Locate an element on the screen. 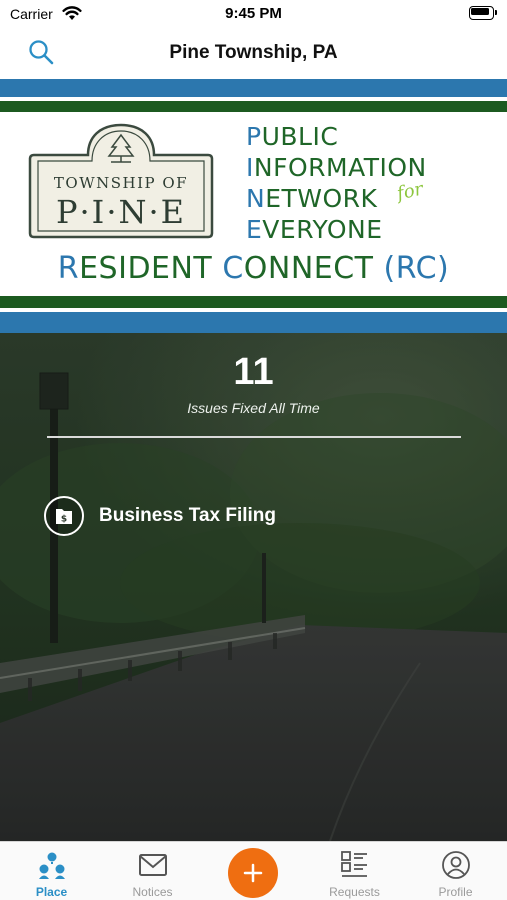 This screenshot has width=507, height=900. status-time: 9:45 PM is located at coordinates (253, 13).